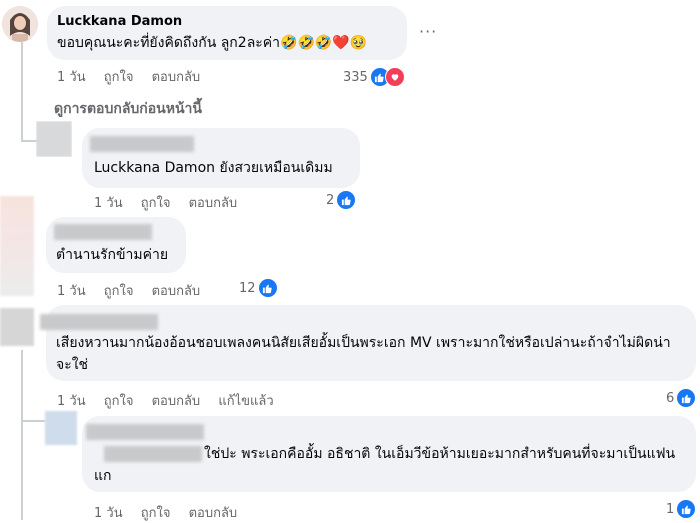  I want to click on reaction-number: 2, so click(330, 200).